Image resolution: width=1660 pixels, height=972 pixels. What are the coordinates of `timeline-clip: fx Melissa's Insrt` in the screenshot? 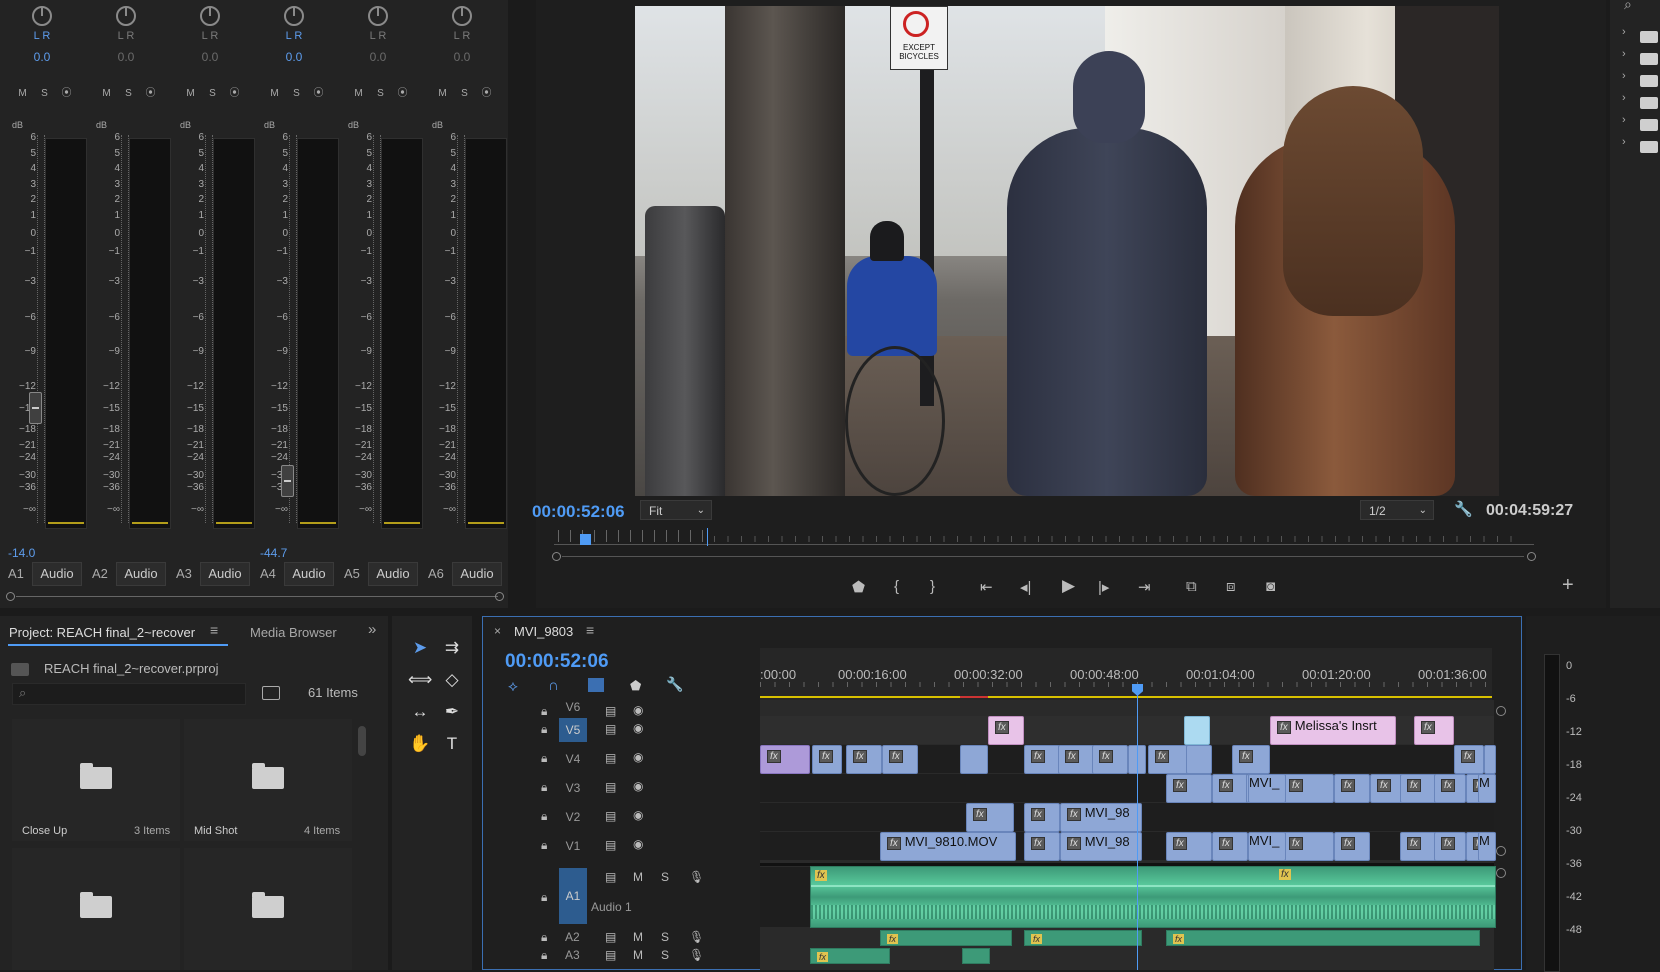 It's located at (1333, 730).